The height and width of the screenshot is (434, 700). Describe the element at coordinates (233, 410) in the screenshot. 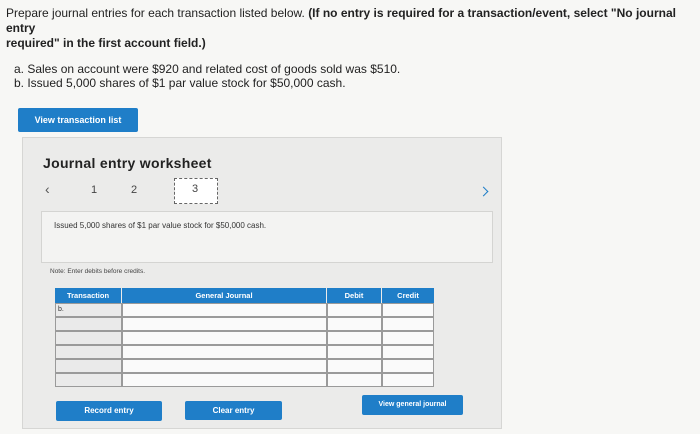

I see `clear-entry-button: Clear entry` at that location.